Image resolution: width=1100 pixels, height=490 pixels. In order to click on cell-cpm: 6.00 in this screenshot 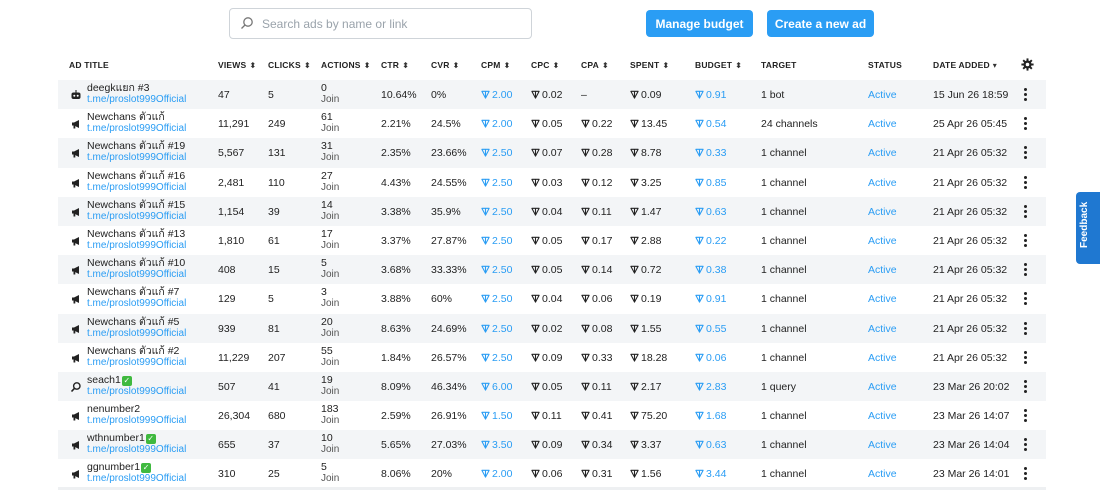, I will do `click(496, 387)`.